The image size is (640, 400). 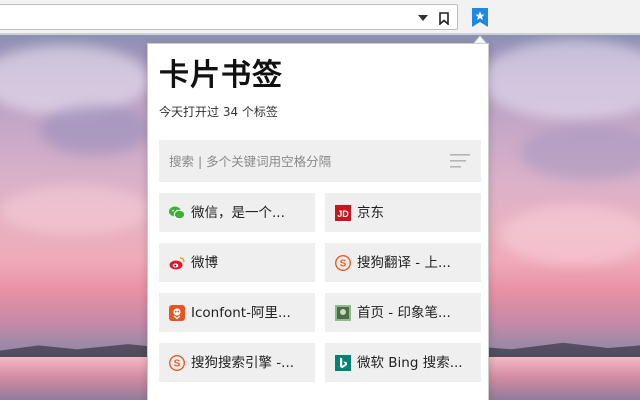 I want to click on weibo-icon, so click(x=177, y=263).